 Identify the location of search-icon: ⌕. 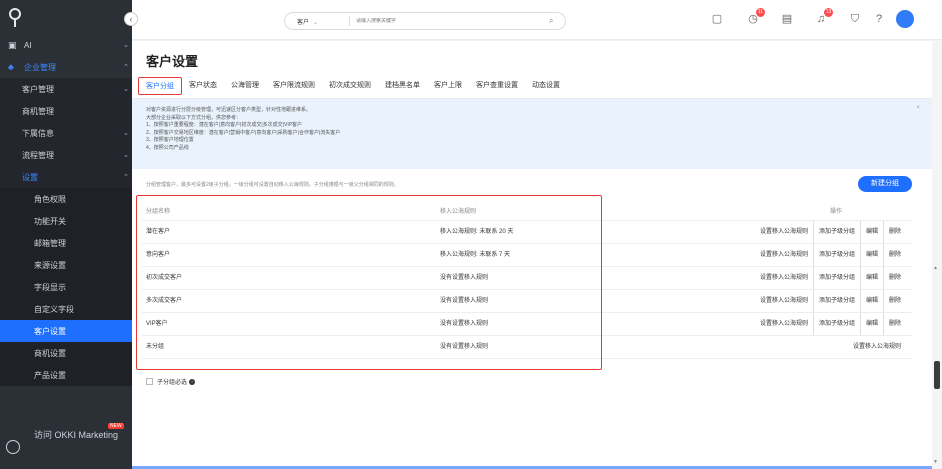
(557, 21).